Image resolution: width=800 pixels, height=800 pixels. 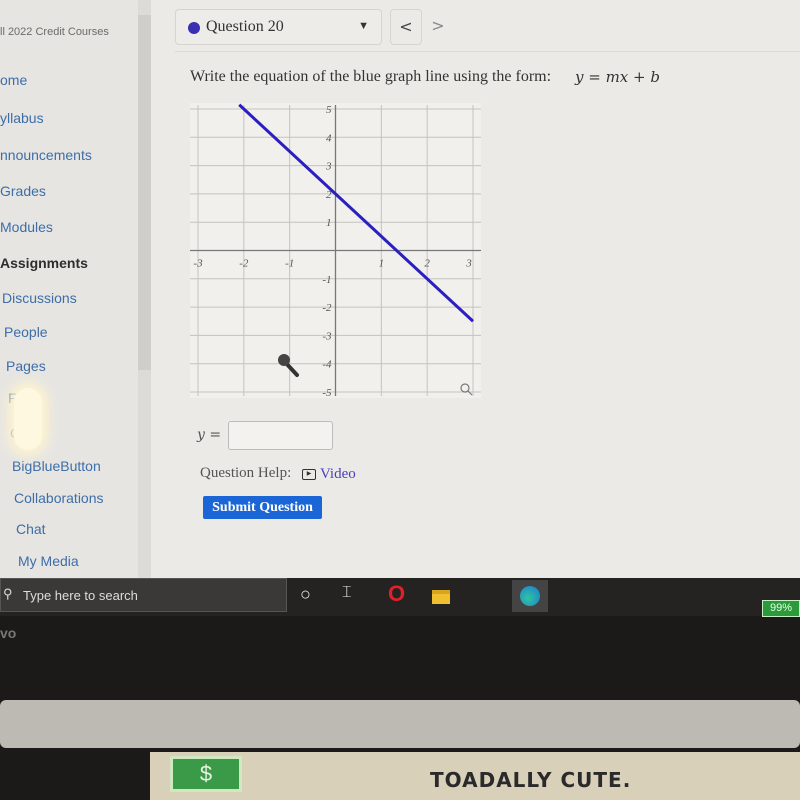 I want to click on edge-browser-icon, so click(x=530, y=596).